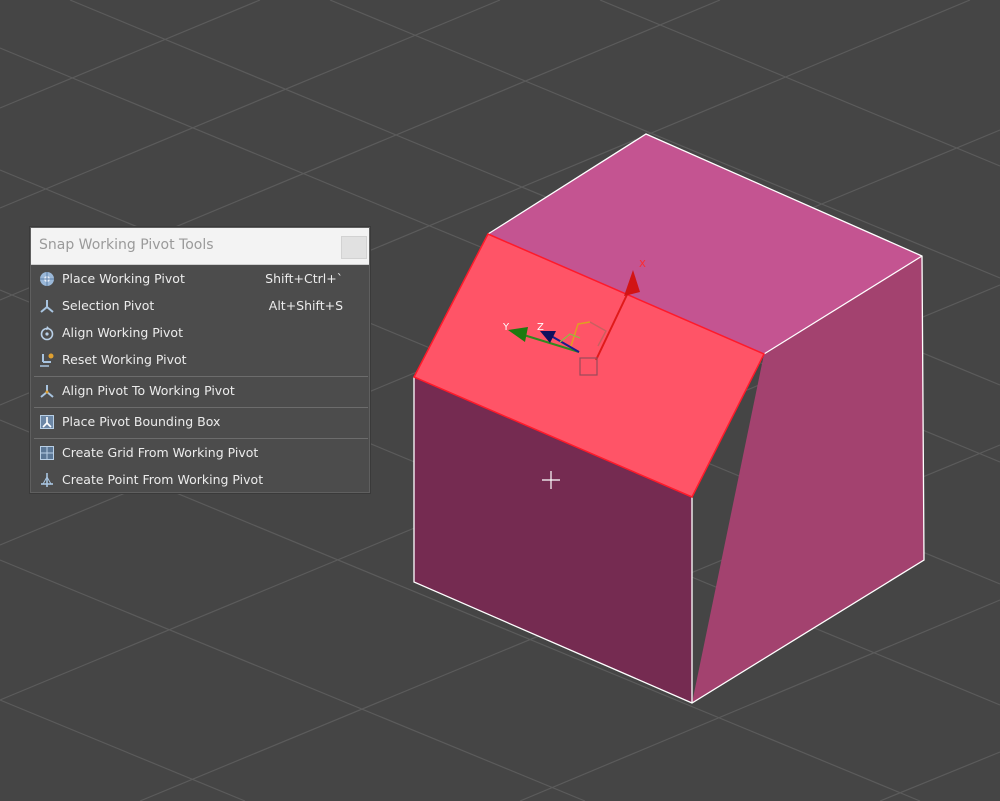  What do you see at coordinates (47, 279) in the screenshot?
I see `place-working-pivot-icon` at bounding box center [47, 279].